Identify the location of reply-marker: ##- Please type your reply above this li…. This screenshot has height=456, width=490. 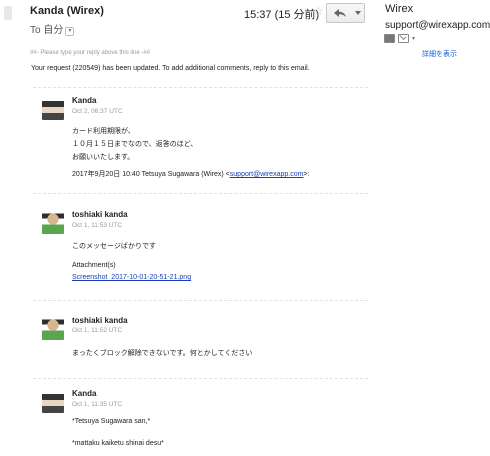
(90, 53).